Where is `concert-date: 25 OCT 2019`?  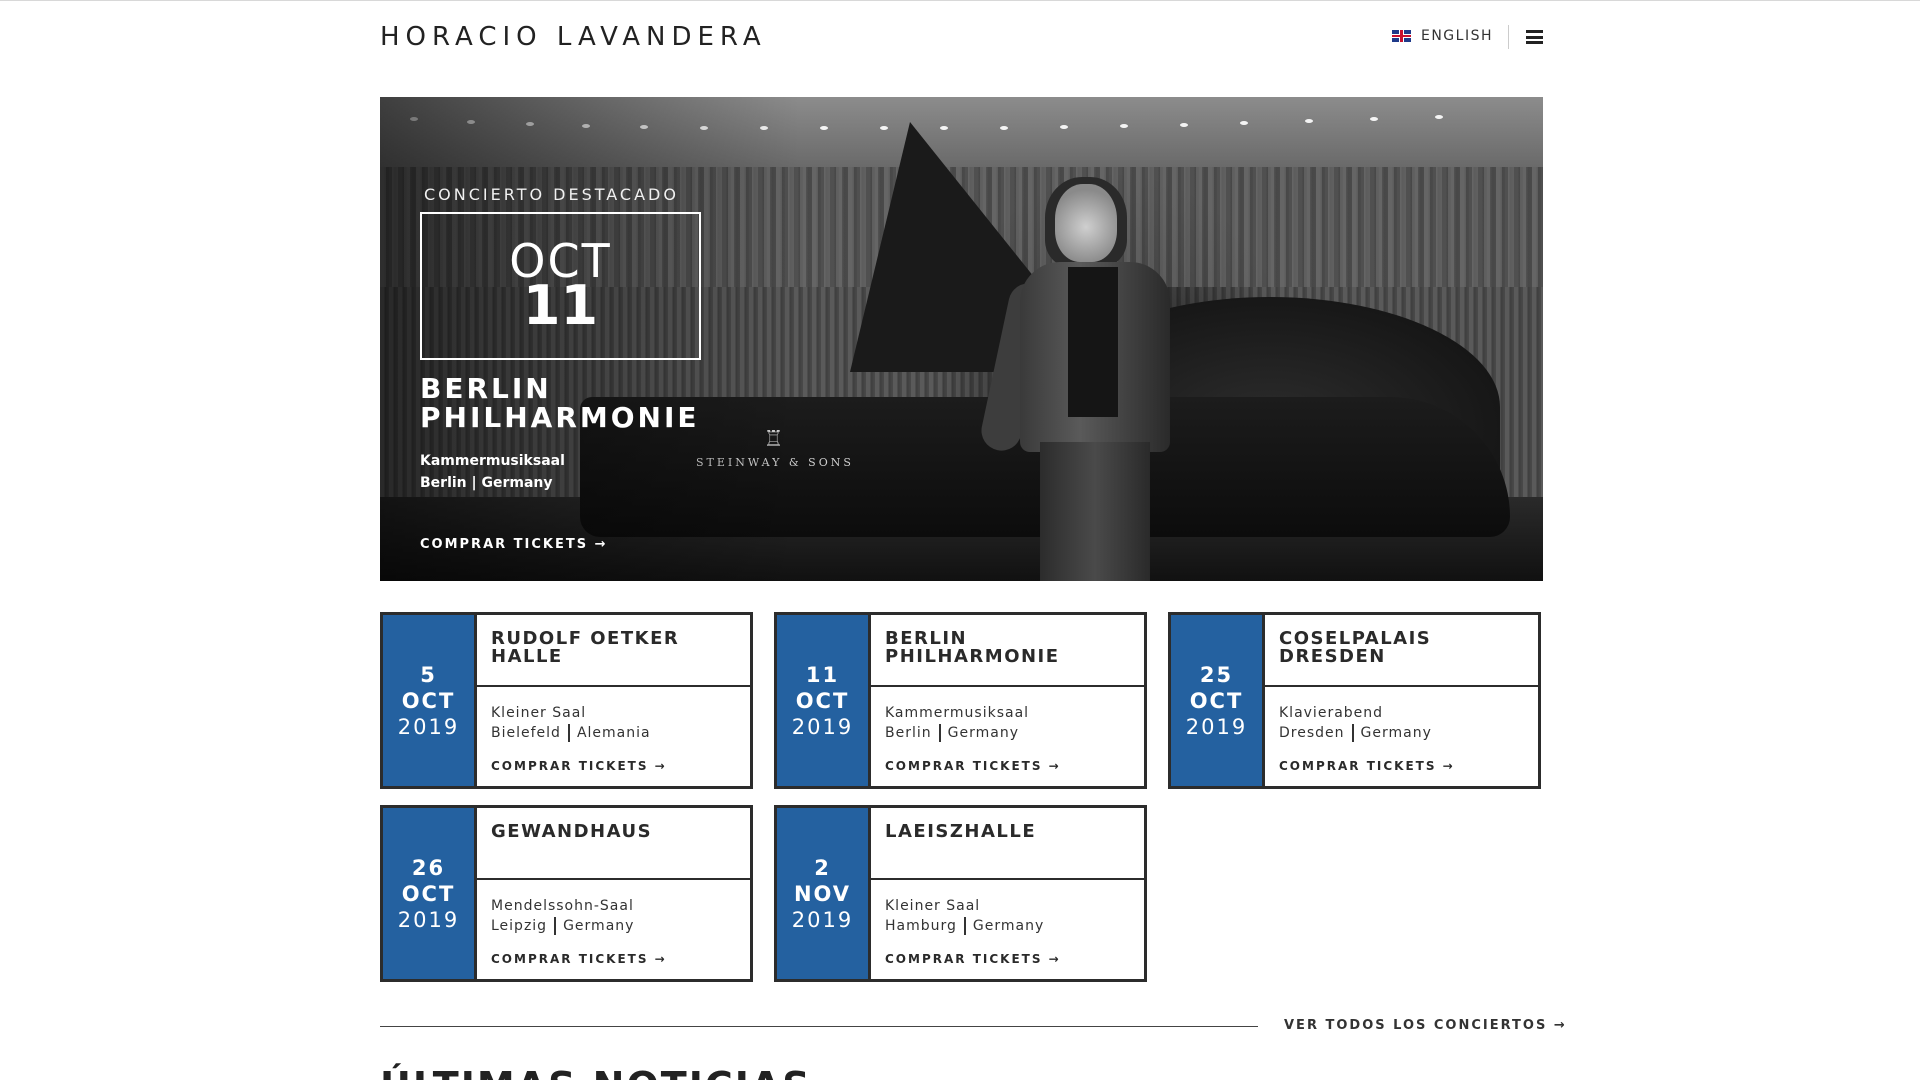 concert-date: 25 OCT 2019 is located at coordinates (1216, 700).